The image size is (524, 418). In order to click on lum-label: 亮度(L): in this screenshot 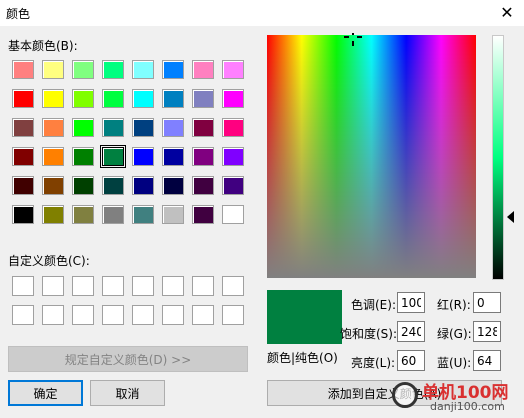, I will do `click(373, 363)`.